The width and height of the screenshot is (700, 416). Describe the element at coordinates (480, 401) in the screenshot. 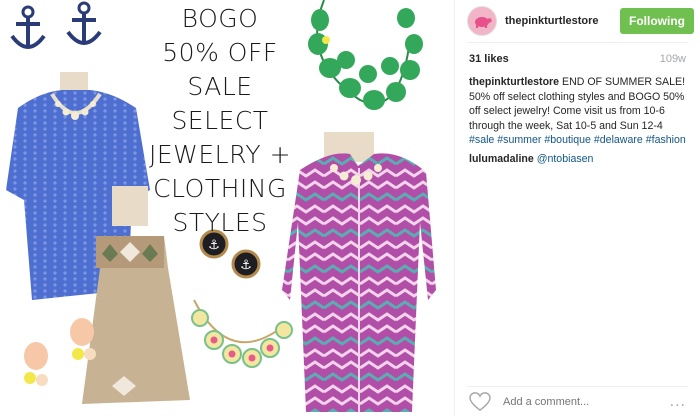

I see `heart-icon` at that location.